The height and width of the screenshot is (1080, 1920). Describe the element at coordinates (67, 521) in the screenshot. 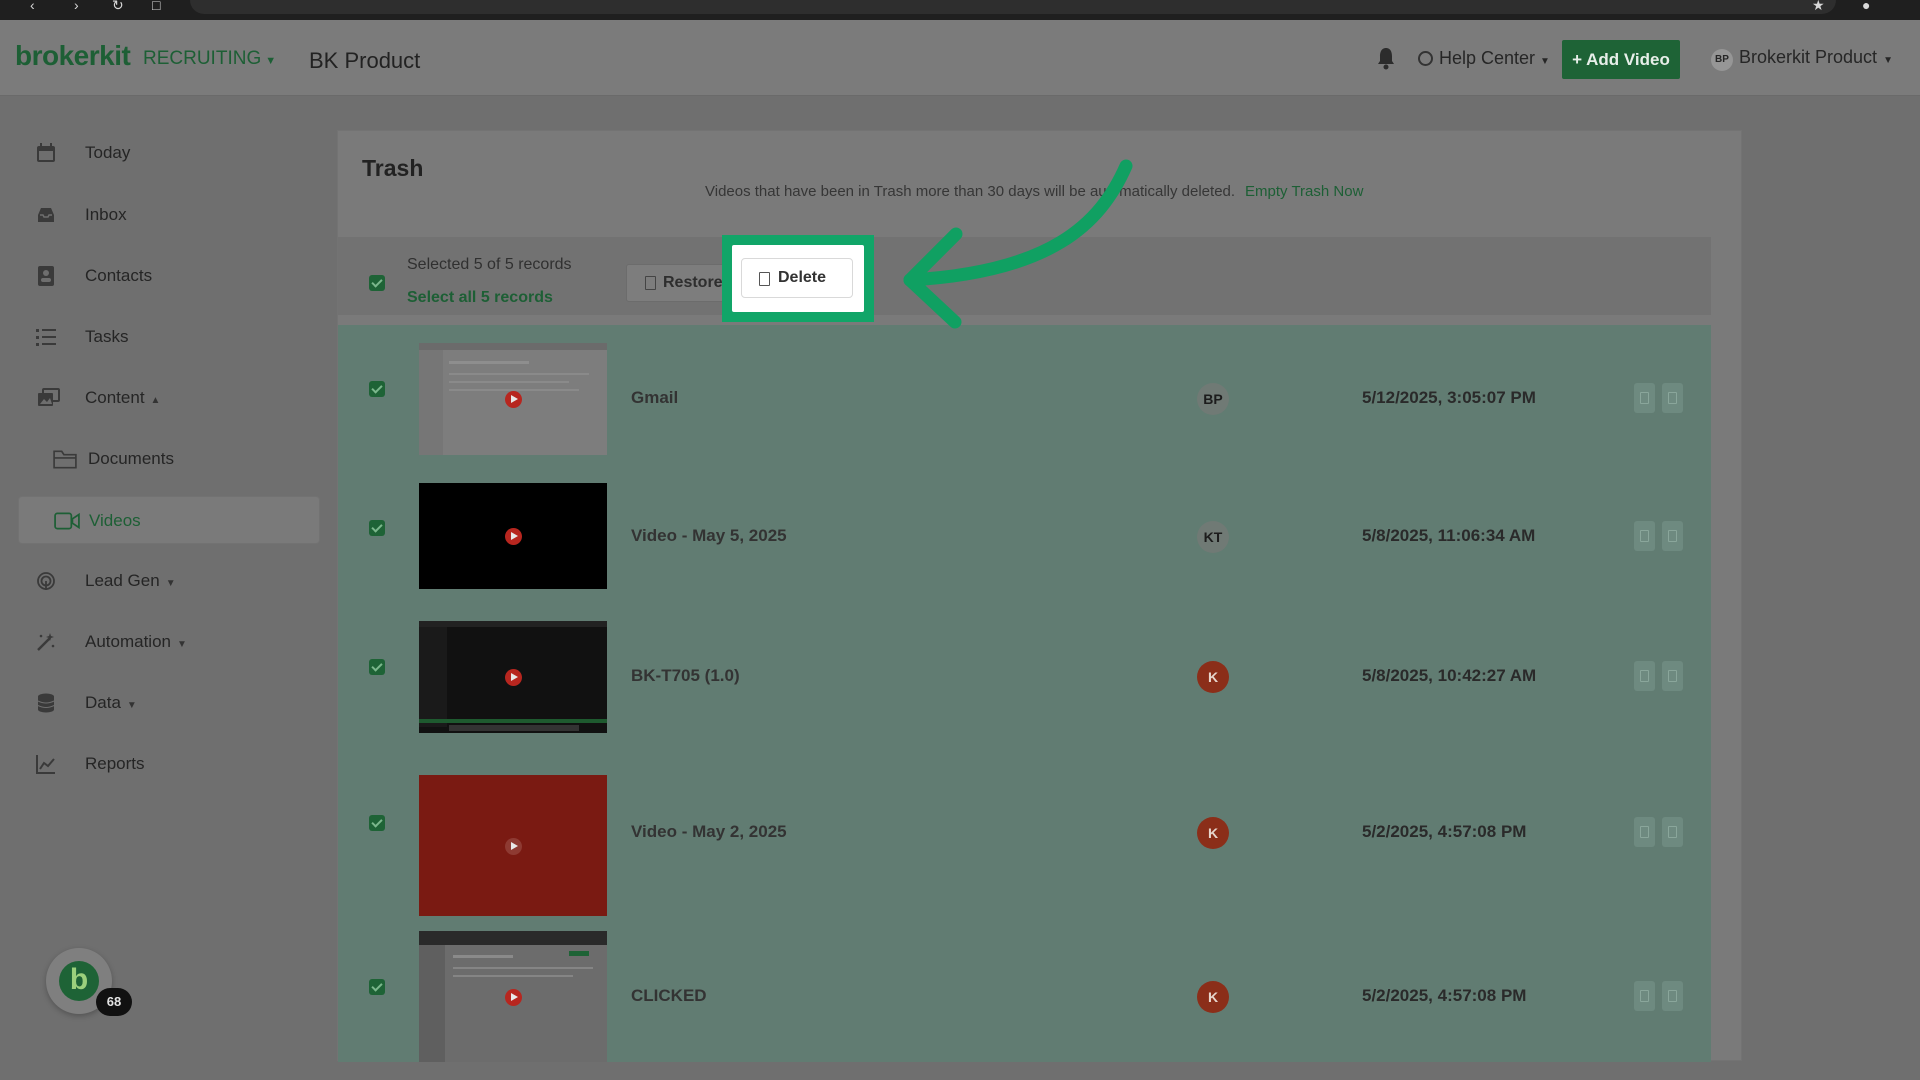

I see `video-camera-icon` at that location.